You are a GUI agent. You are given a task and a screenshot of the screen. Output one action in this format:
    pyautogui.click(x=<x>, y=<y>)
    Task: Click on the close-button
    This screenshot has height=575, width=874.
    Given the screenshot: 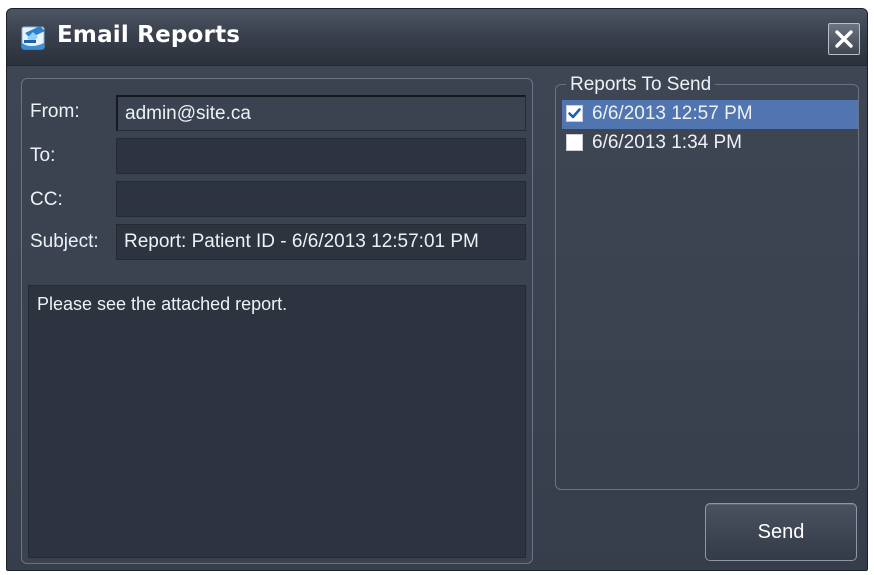 What is the action you would take?
    pyautogui.click(x=844, y=39)
    